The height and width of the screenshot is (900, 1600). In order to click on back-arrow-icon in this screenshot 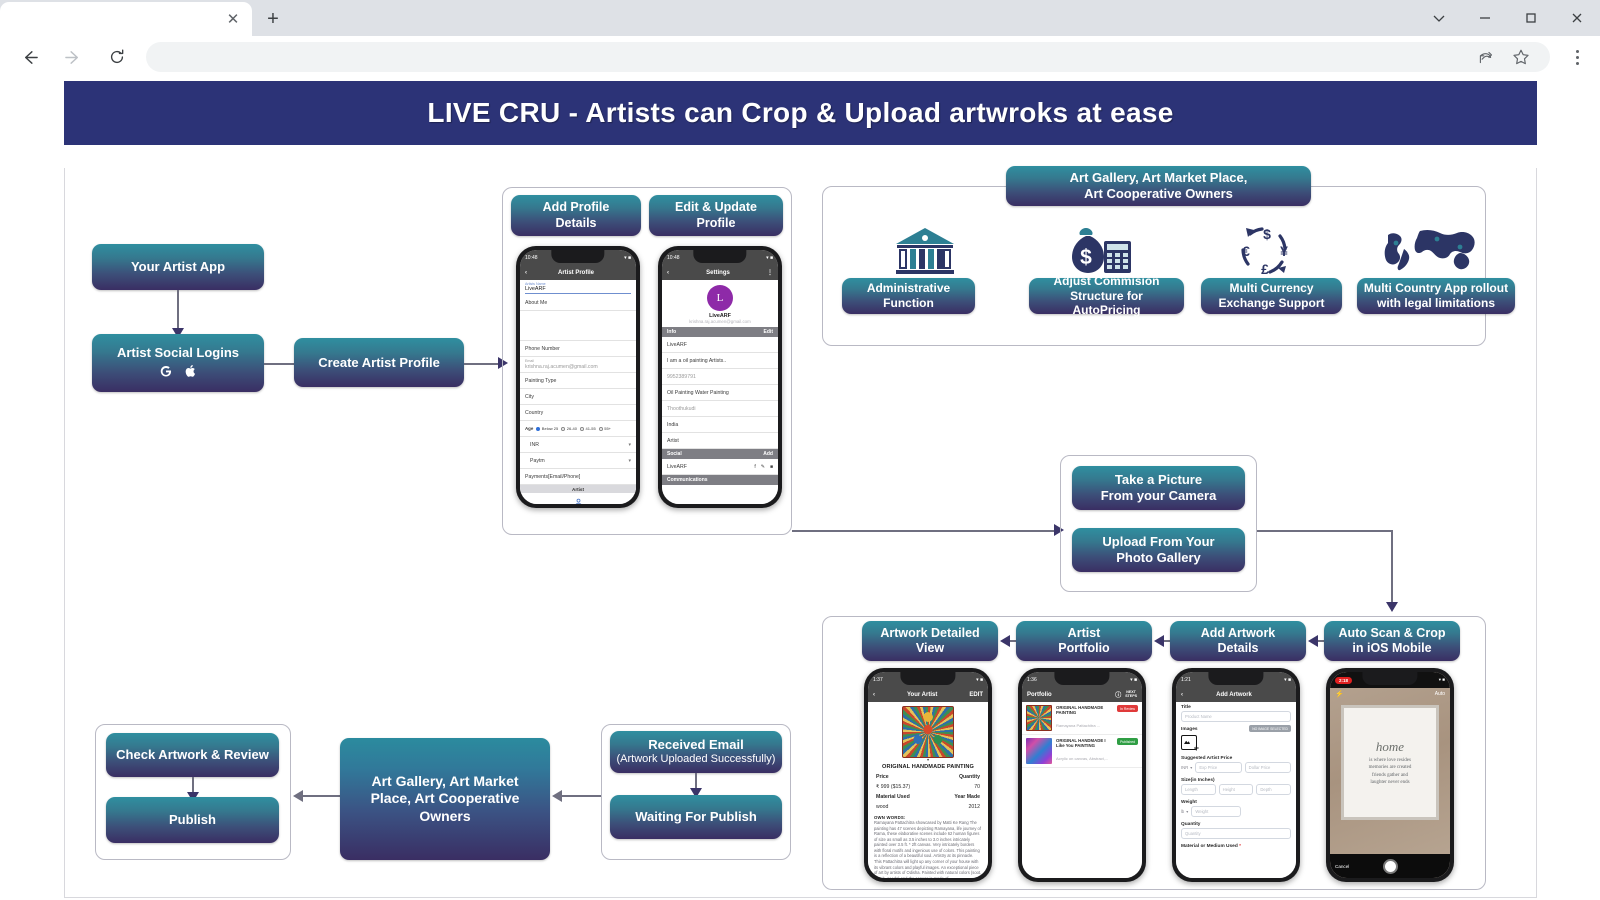, I will do `click(29, 57)`.